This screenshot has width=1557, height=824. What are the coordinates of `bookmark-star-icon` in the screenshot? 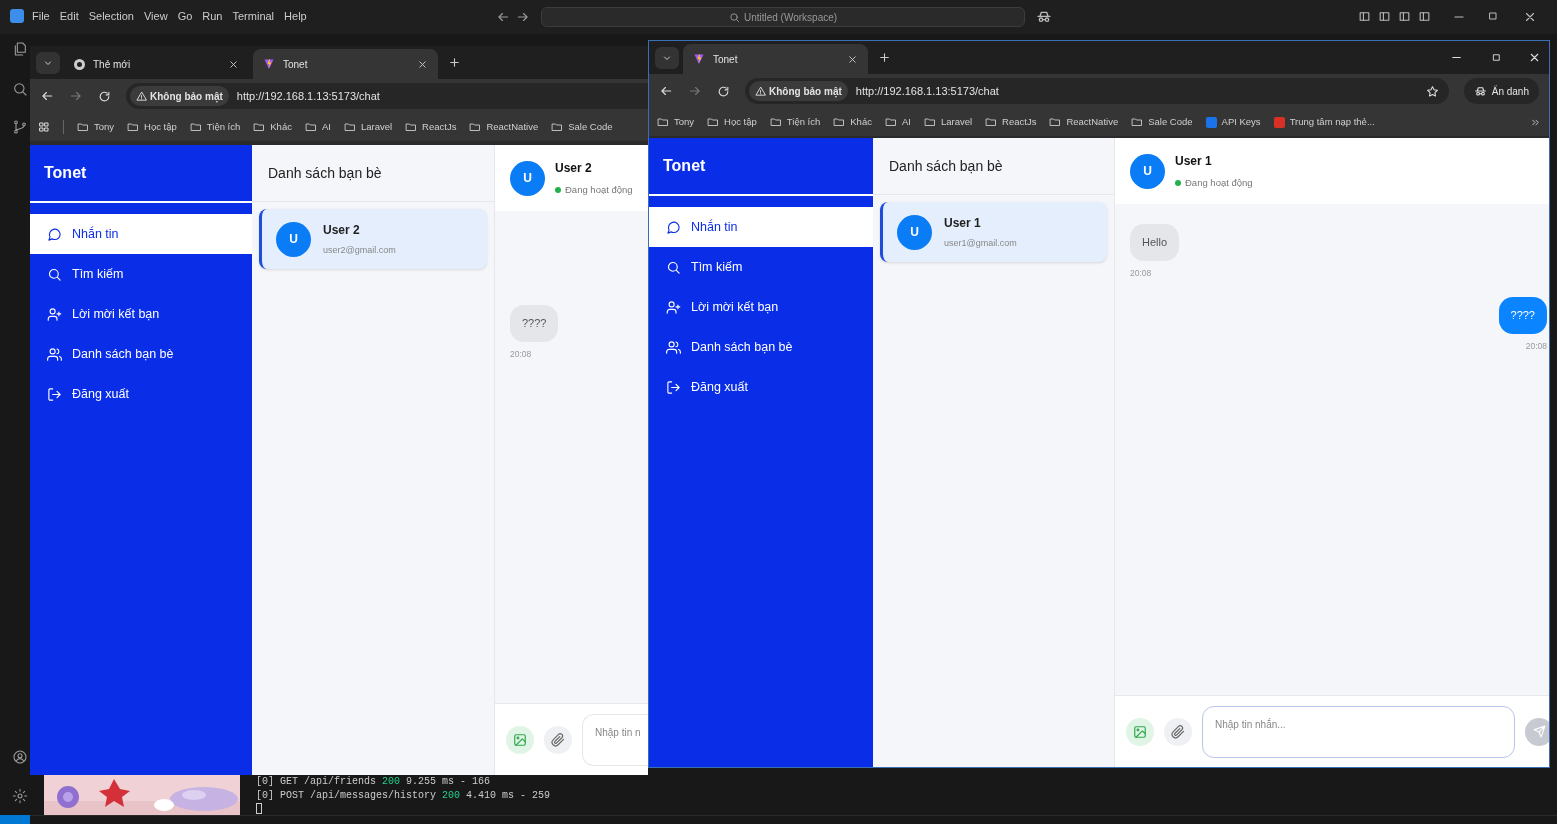 It's located at (1432, 91).